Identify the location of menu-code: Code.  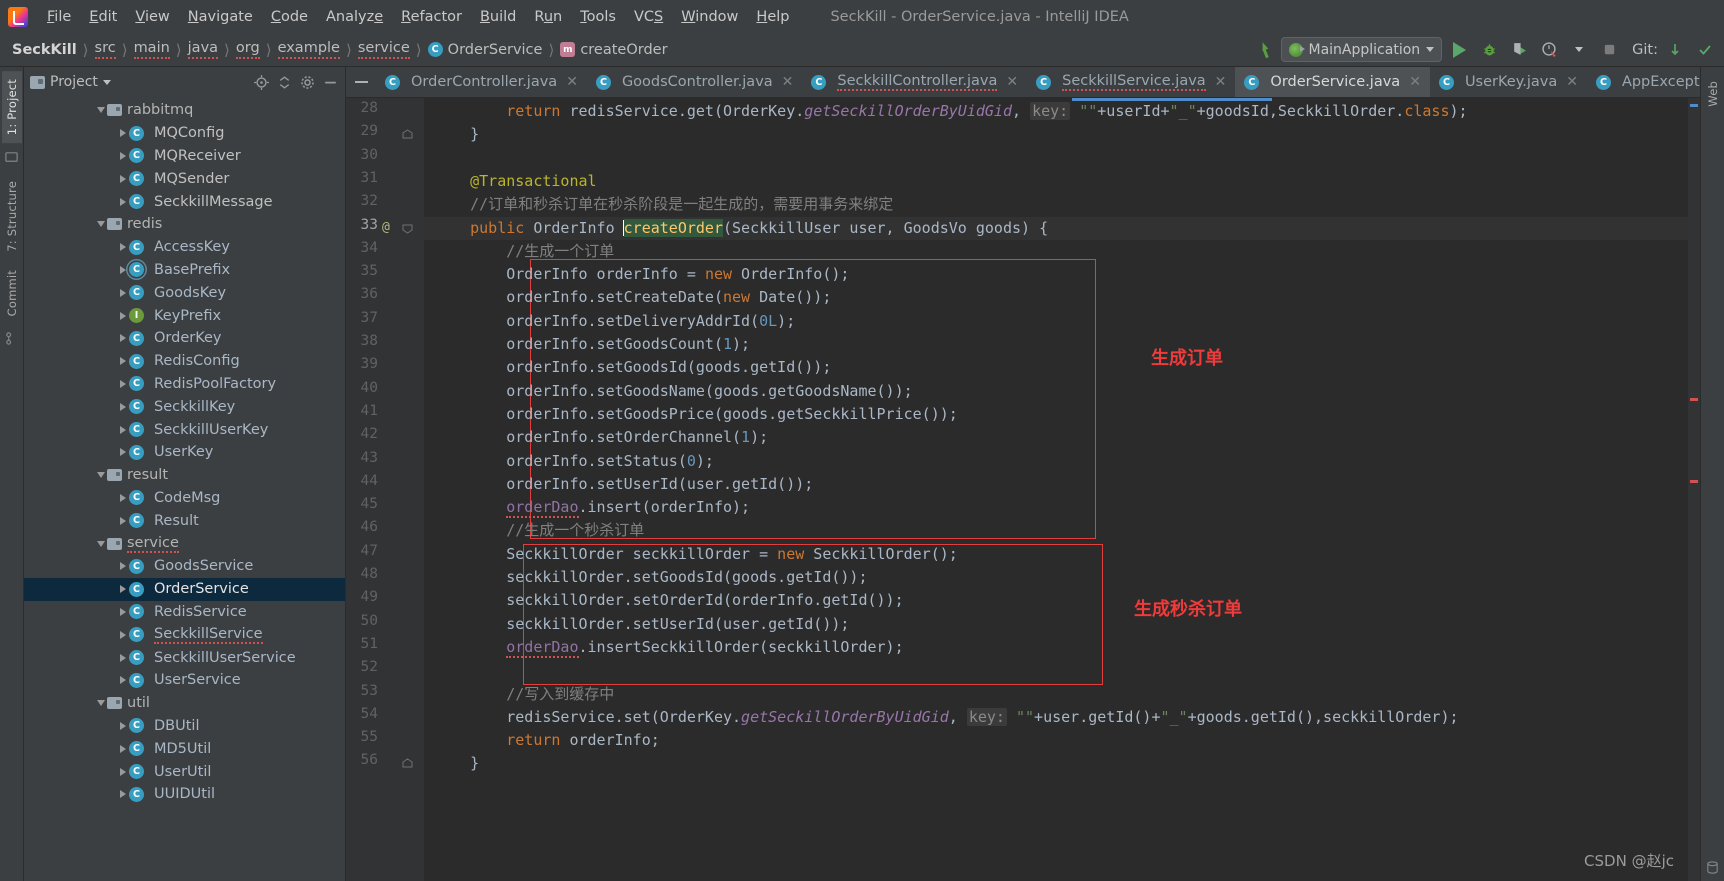
(289, 17).